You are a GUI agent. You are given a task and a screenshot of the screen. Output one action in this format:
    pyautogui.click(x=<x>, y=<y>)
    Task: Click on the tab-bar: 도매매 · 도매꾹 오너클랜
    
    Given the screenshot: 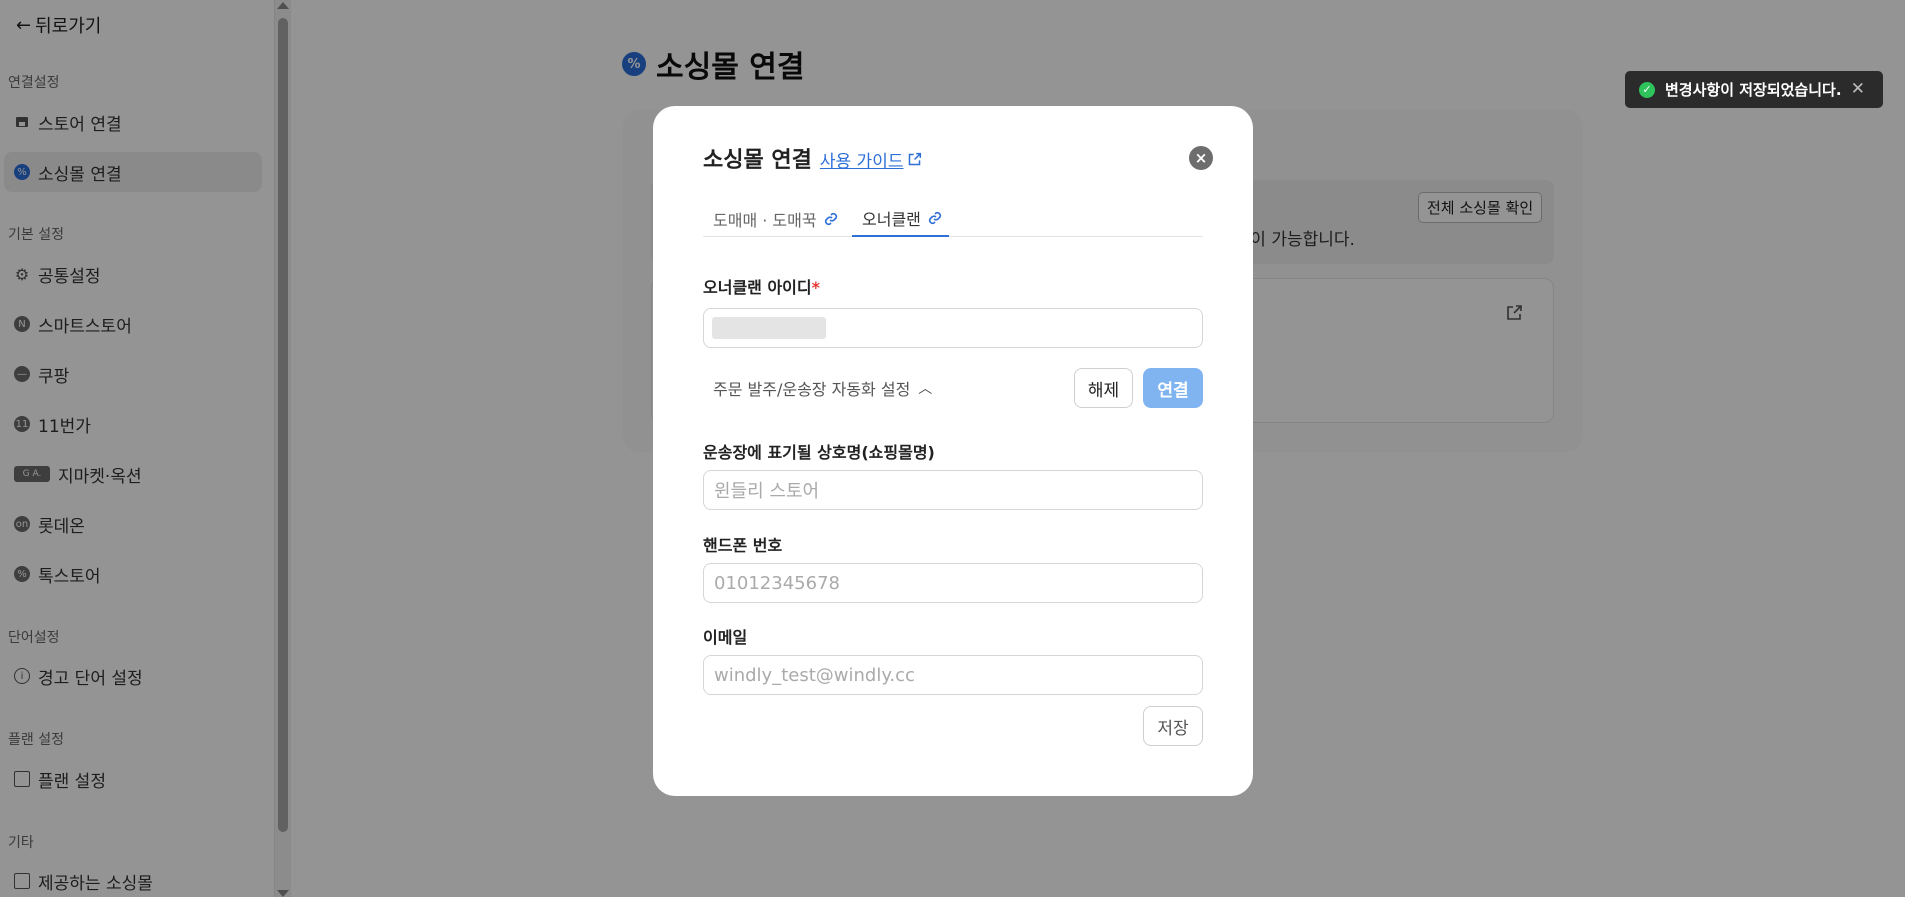 What is the action you would take?
    pyautogui.click(x=953, y=219)
    